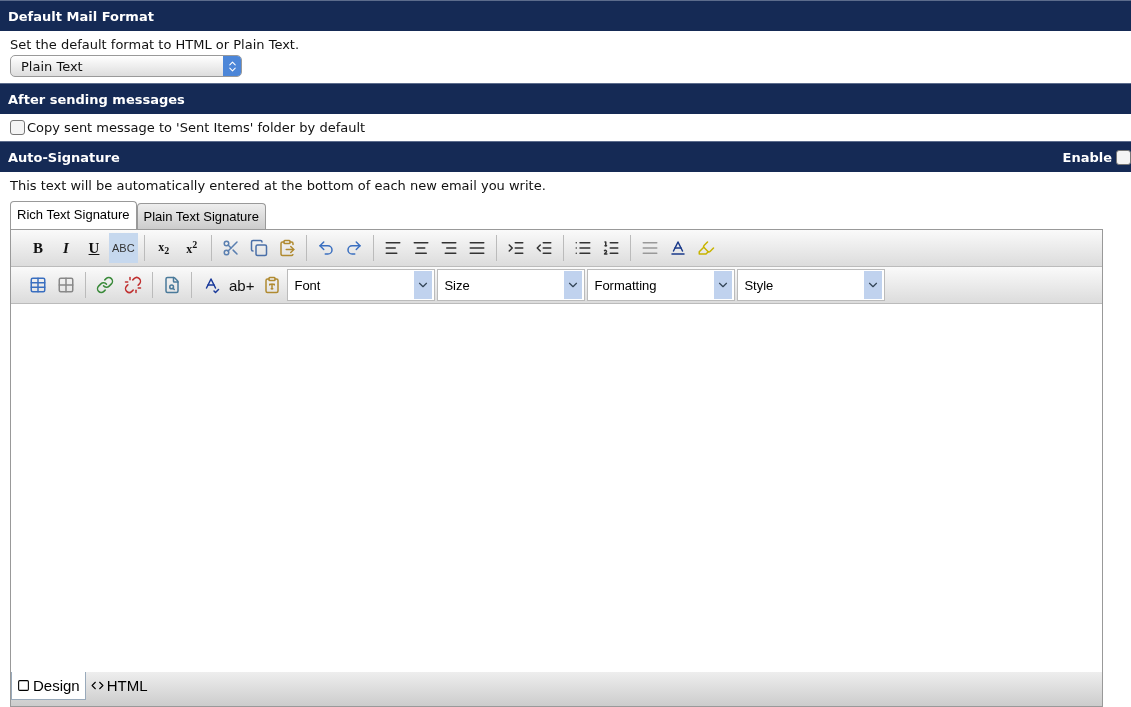 The height and width of the screenshot is (707, 1131). I want to click on redo-icon, so click(353, 248).